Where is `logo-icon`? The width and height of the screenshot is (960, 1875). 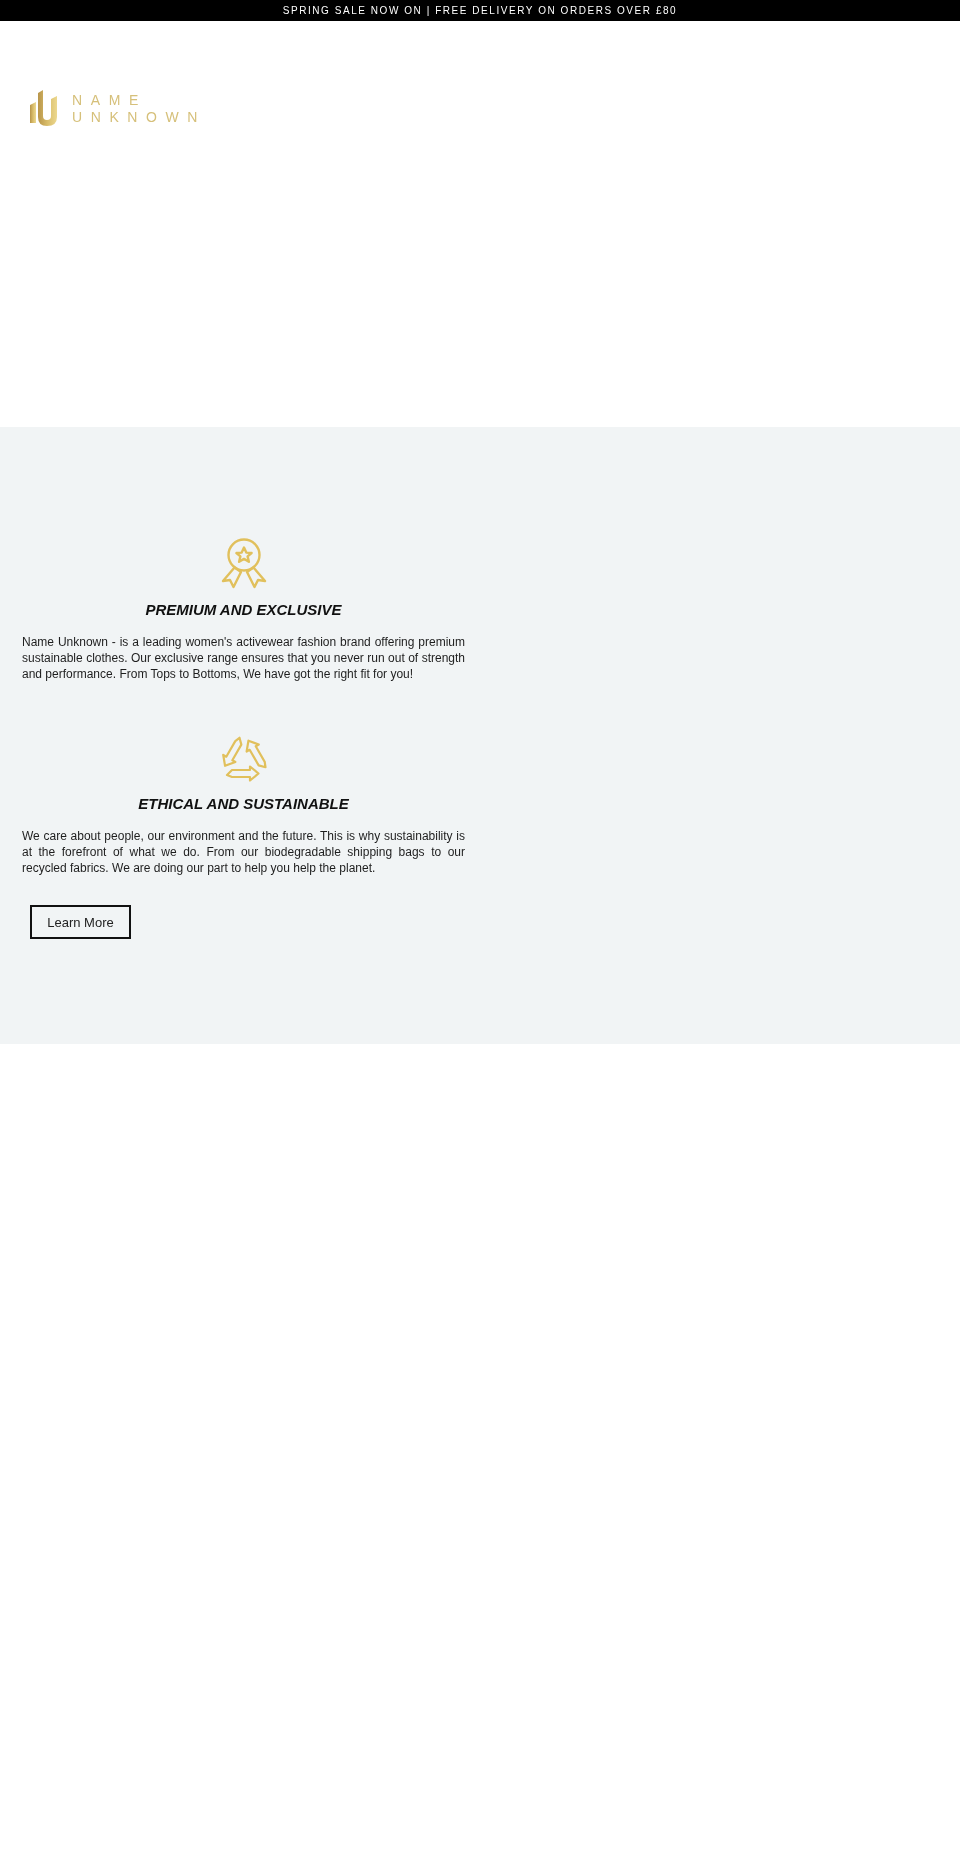
logo-icon is located at coordinates (44, 108).